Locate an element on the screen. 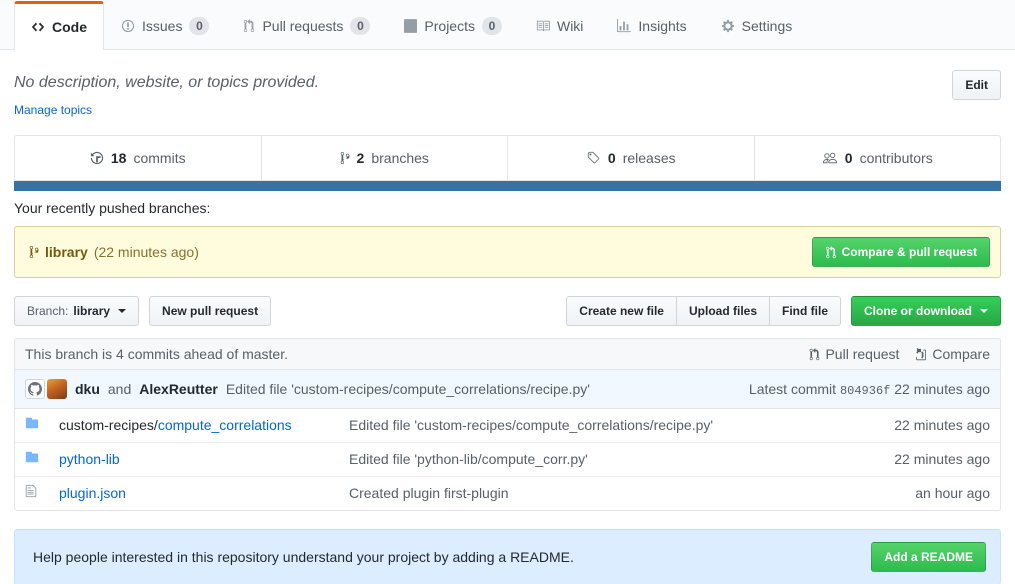 The image size is (1015, 584). summary-branches-value: 2 is located at coordinates (360, 158).